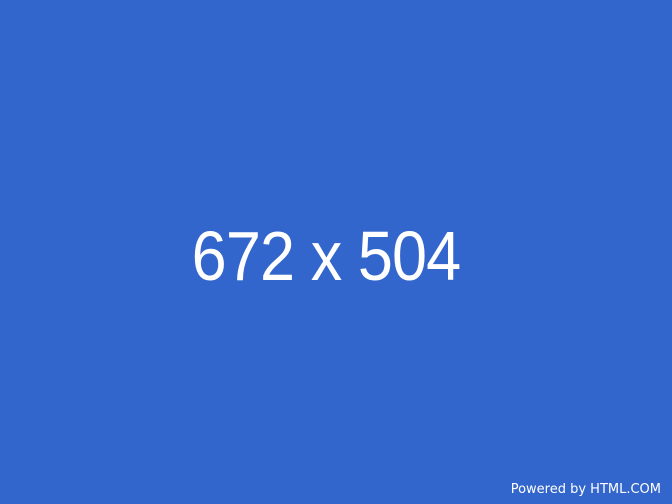 The height and width of the screenshot is (504, 672). What do you see at coordinates (326, 256) in the screenshot?
I see `dimensions-label: 672 x 504` at bounding box center [326, 256].